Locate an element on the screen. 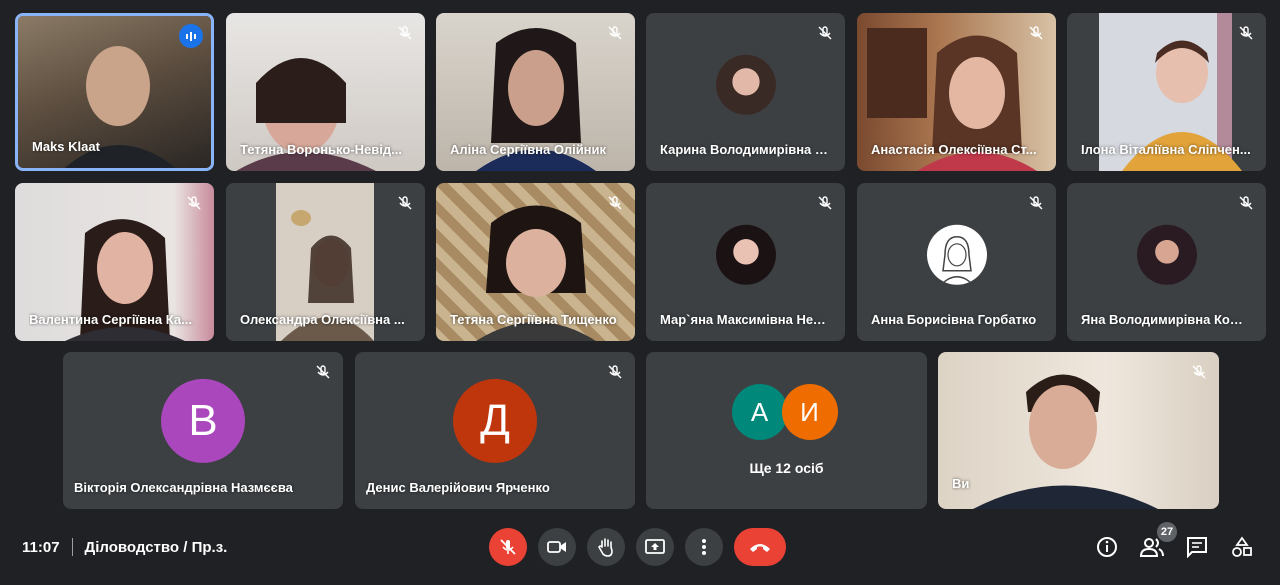  info-icon is located at coordinates (1107, 547).